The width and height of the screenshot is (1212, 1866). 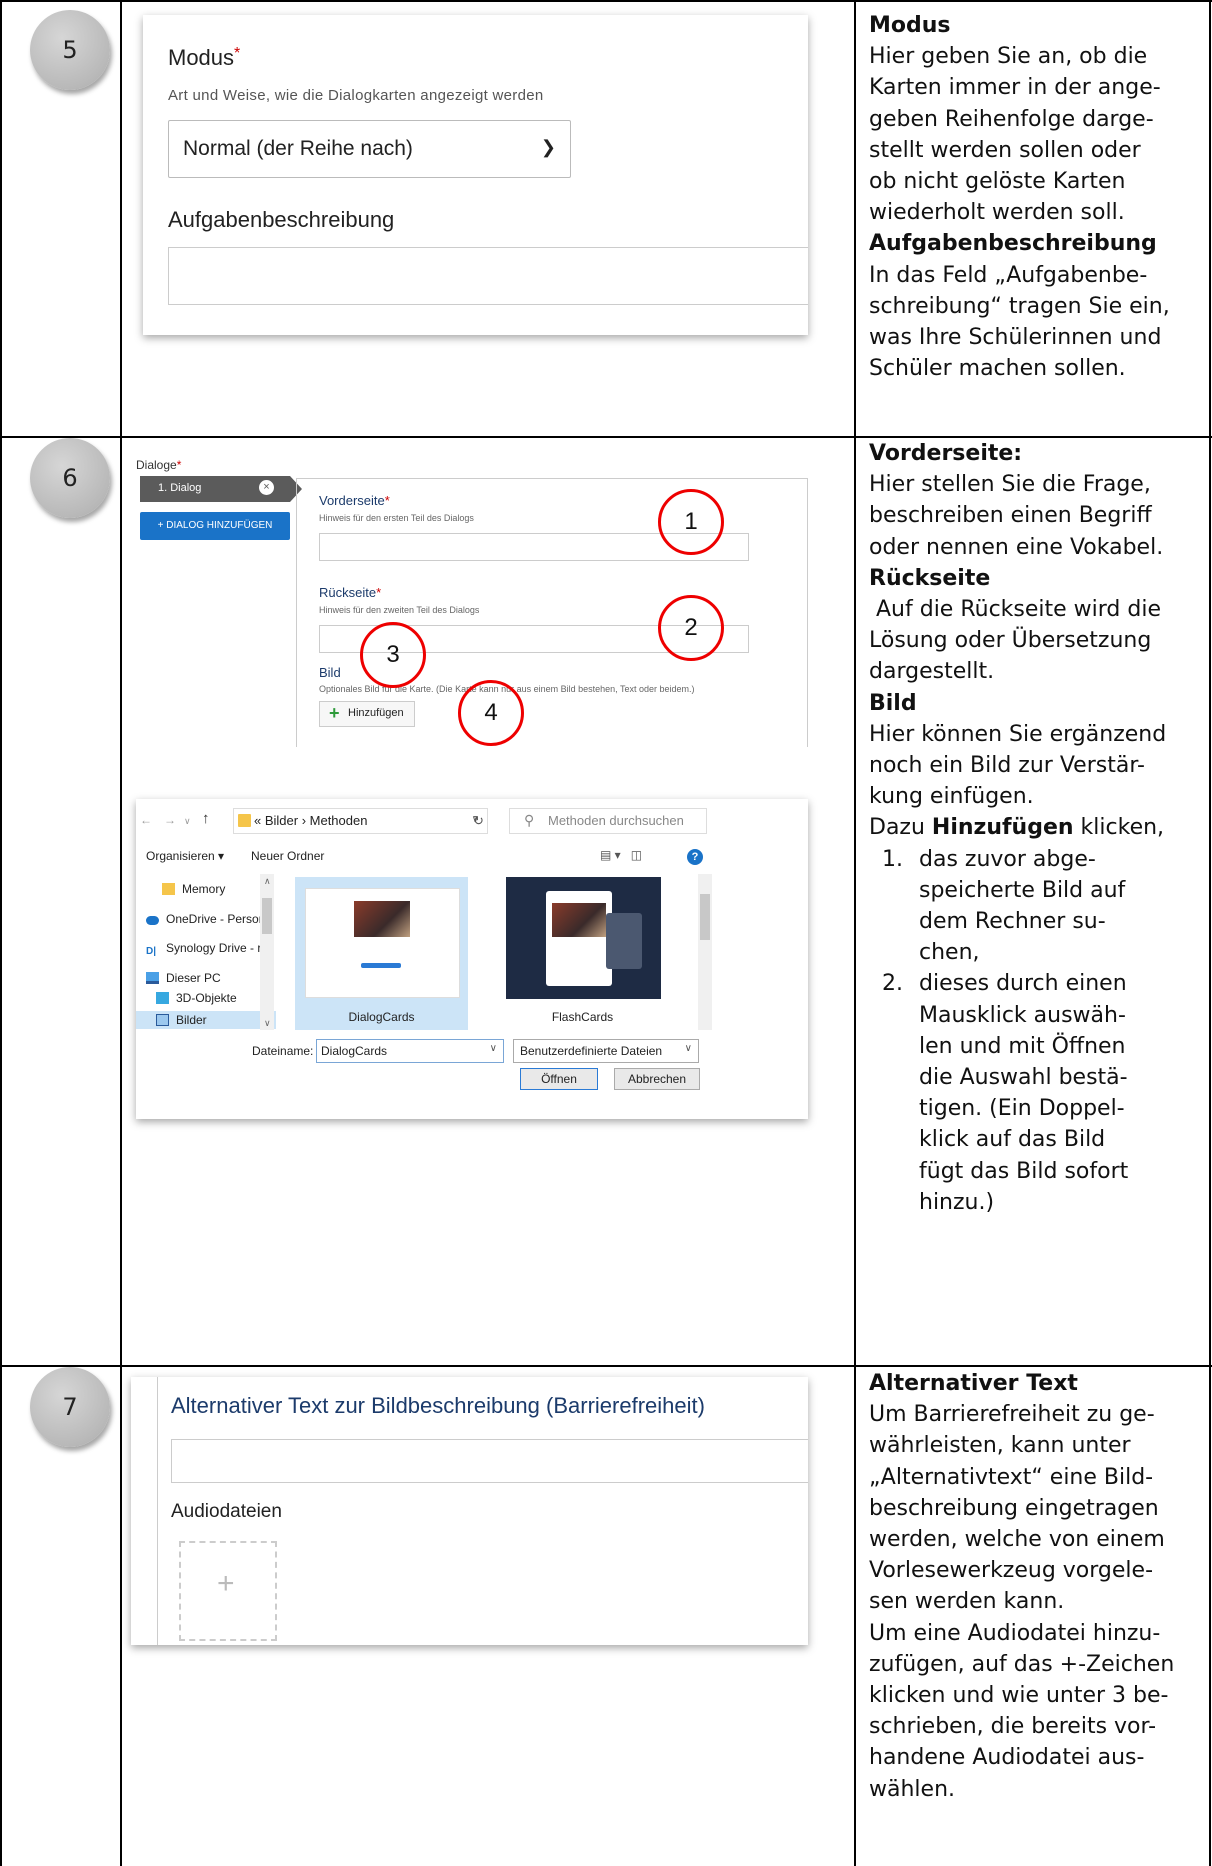 What do you see at coordinates (215, 526) in the screenshot?
I see `add-dialog-button: + DIALOG HINZUFÜGEN` at bounding box center [215, 526].